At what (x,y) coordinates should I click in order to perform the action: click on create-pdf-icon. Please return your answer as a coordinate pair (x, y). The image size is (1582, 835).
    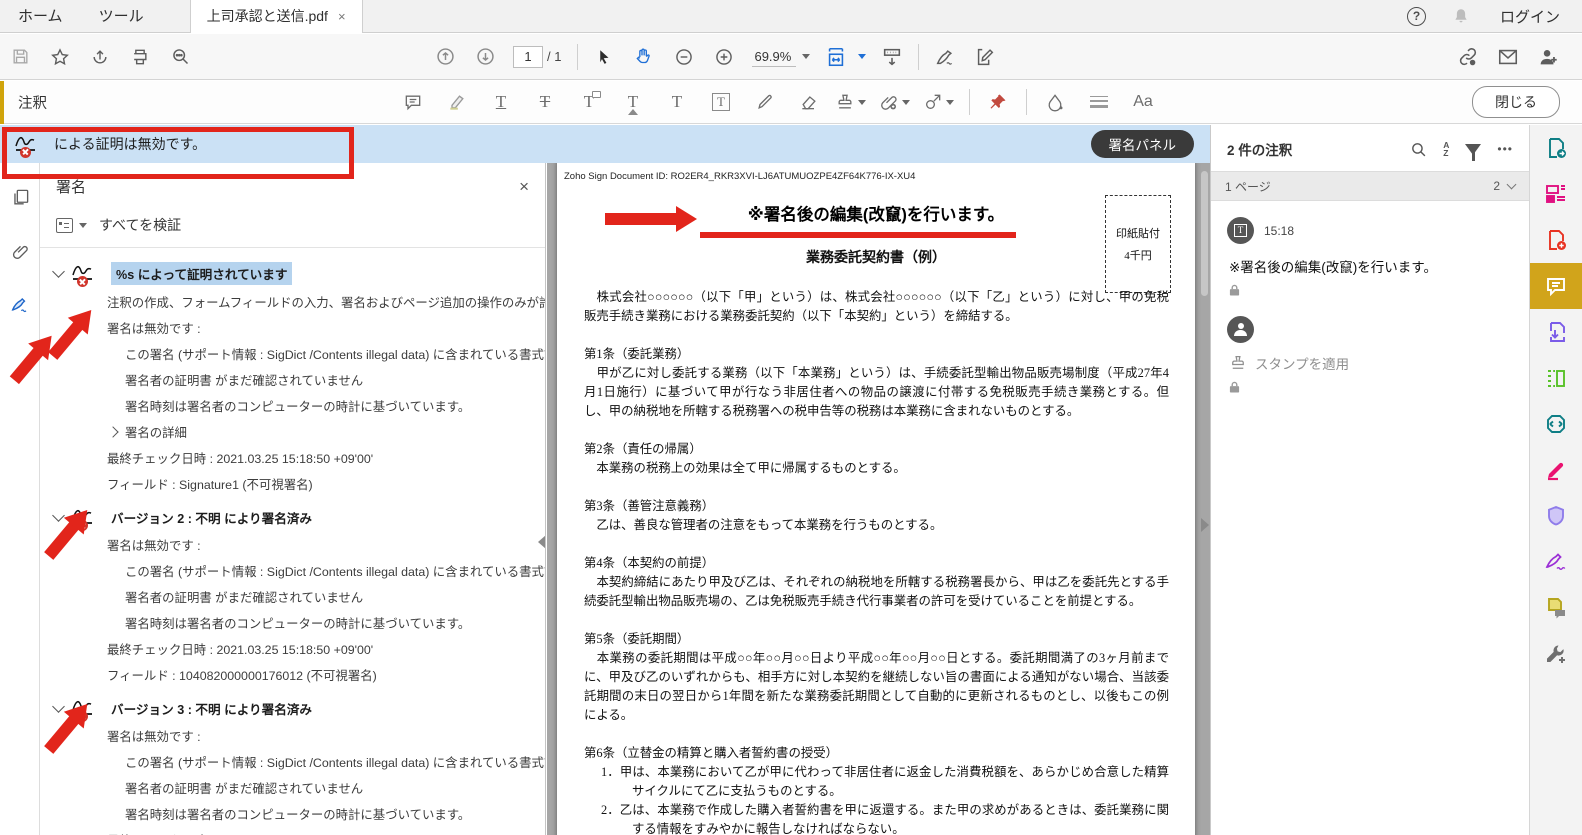
    Looking at the image, I should click on (1556, 240).